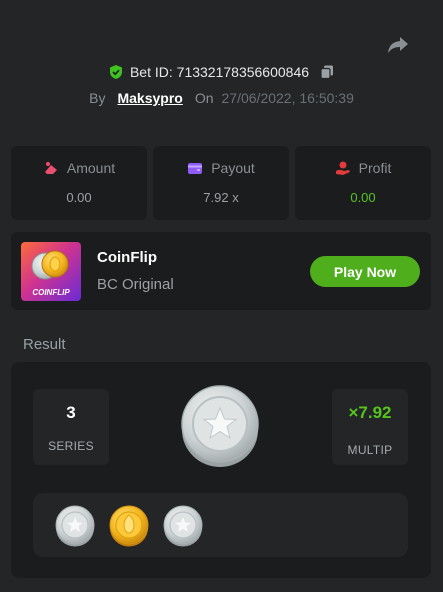 Image resolution: width=443 pixels, height=592 pixels. I want to click on bet-datetime: 27/06/2022, 16:50:39, so click(287, 98).